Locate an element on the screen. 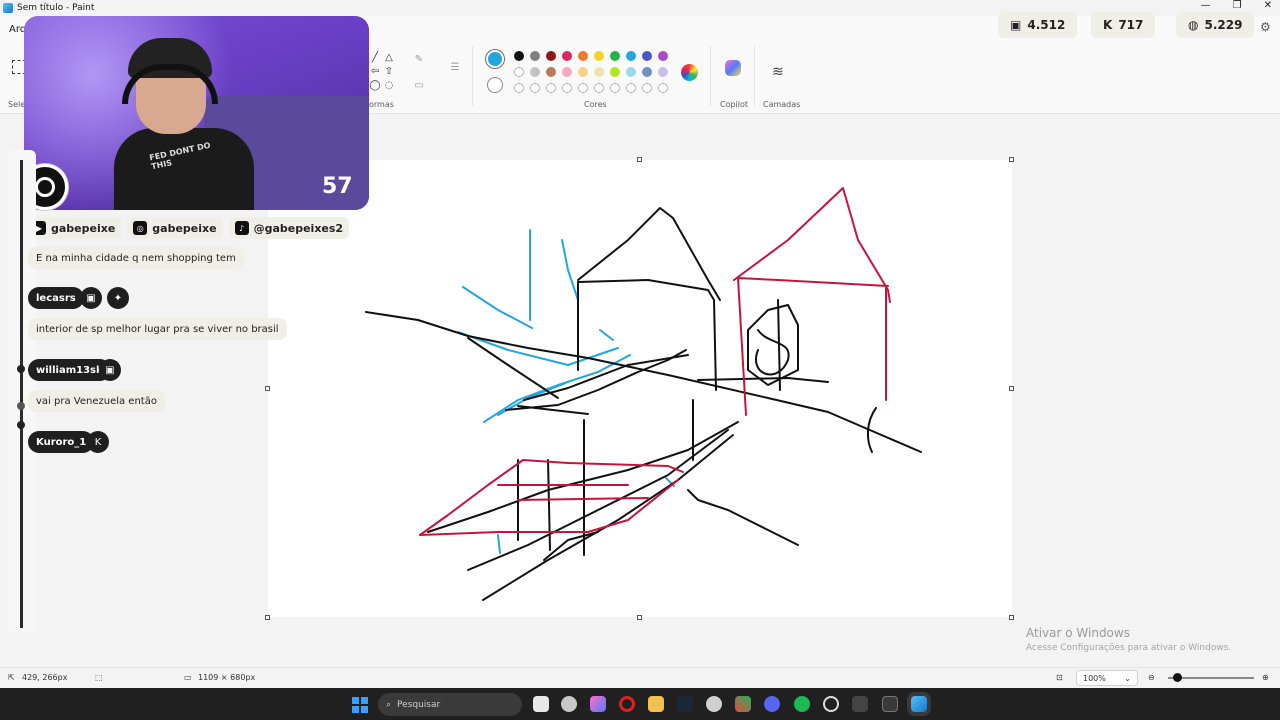  maximize-button: ❐ is located at coordinates (1237, 5).